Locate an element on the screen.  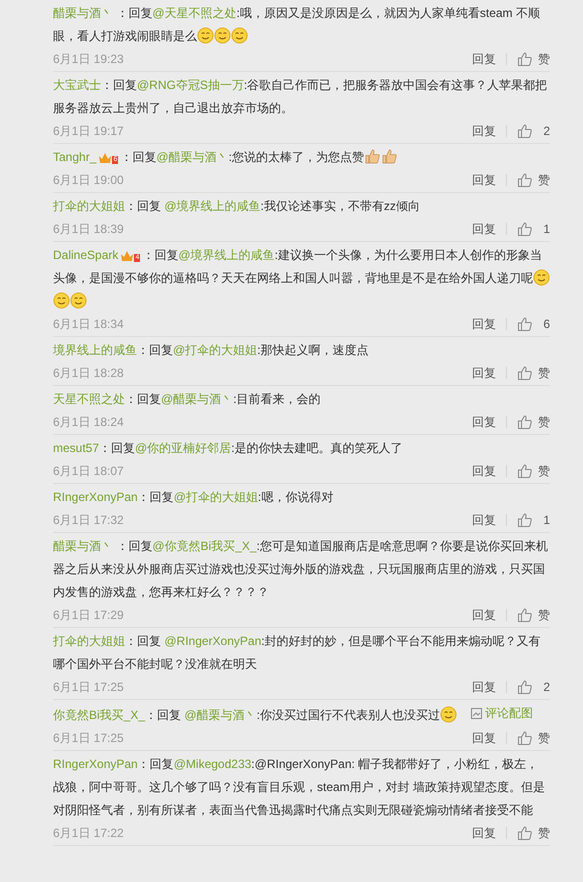
comment-text: 天星不照之处：回复@醋栗与酒丶:目前看来，会的 is located at coordinates (187, 399).